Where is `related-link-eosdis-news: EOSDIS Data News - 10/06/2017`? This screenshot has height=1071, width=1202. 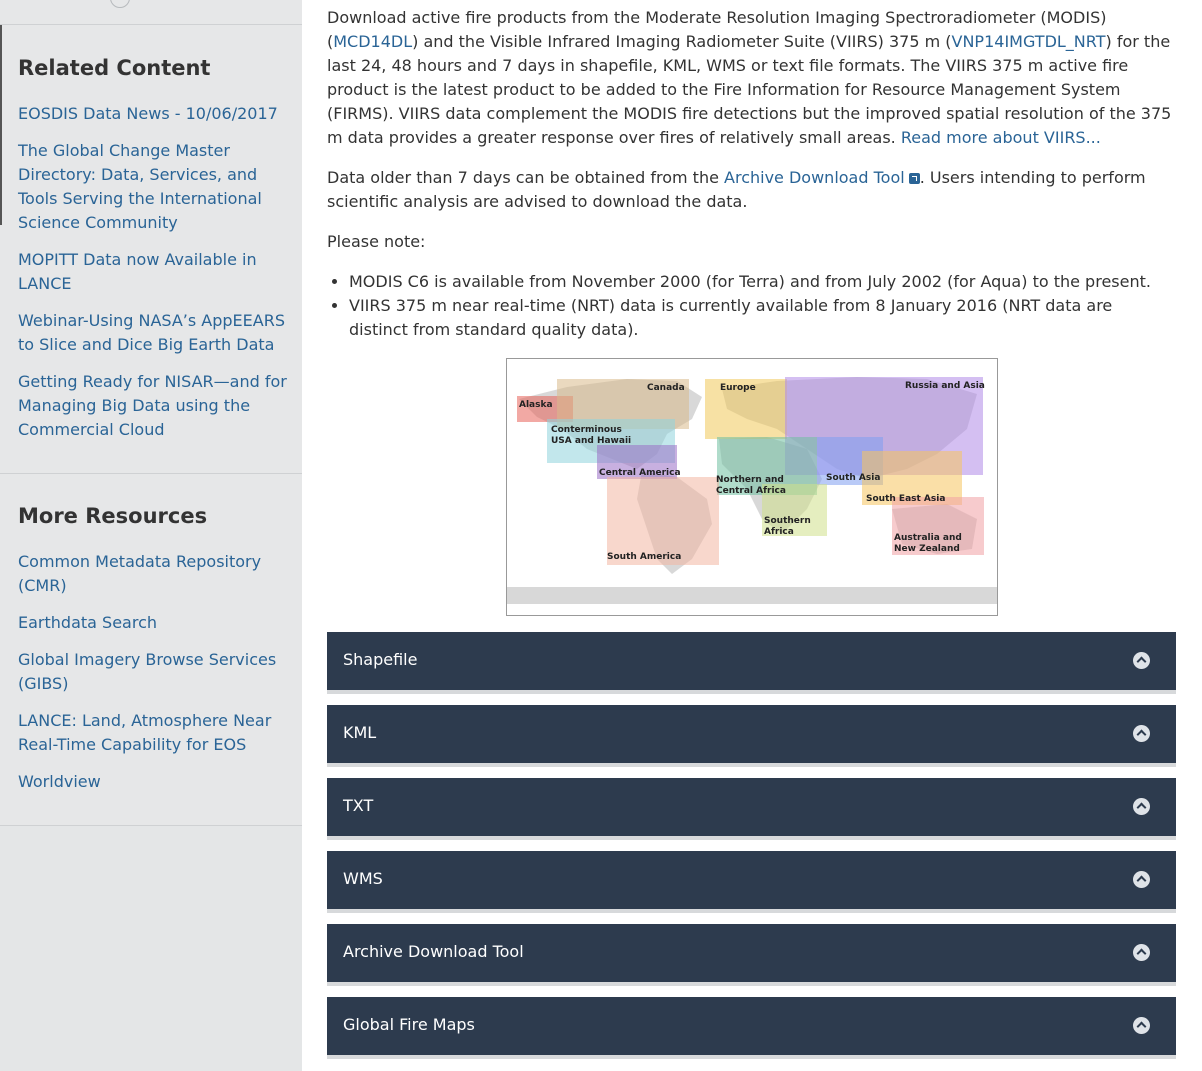 related-link-eosdis-news: EOSDIS Data News - 10/06/2017 is located at coordinates (153, 114).